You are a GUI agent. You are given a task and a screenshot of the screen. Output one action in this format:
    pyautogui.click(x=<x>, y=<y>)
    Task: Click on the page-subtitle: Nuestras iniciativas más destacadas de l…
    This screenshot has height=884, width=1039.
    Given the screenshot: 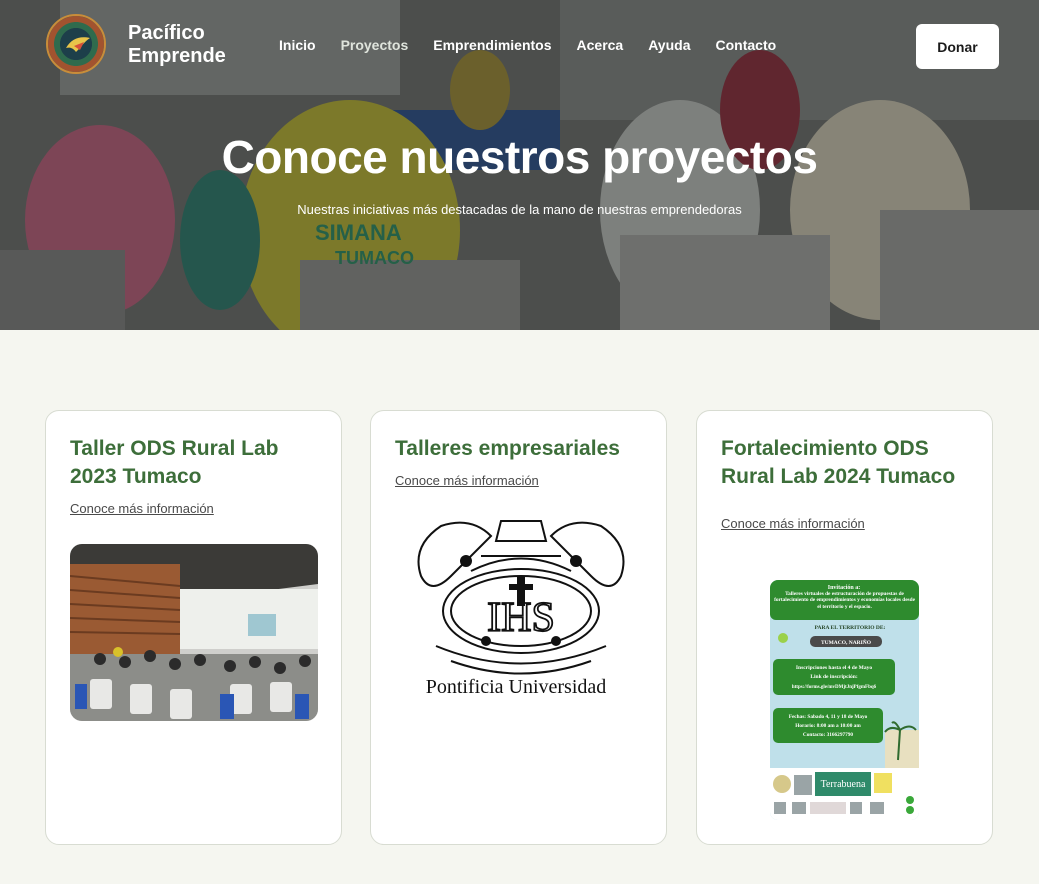 What is the action you would take?
    pyautogui.click(x=519, y=209)
    